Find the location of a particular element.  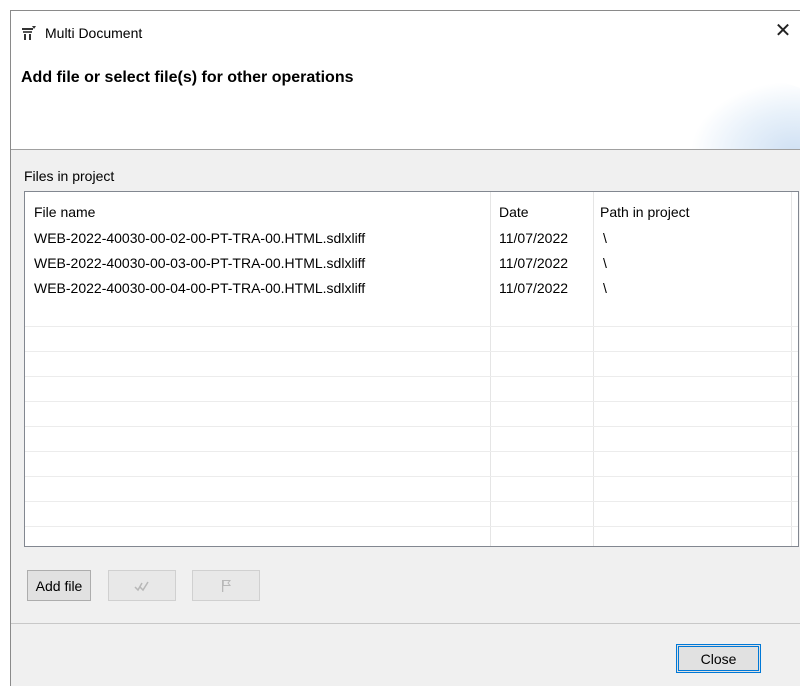

close-icon: ✕ is located at coordinates (783, 30).